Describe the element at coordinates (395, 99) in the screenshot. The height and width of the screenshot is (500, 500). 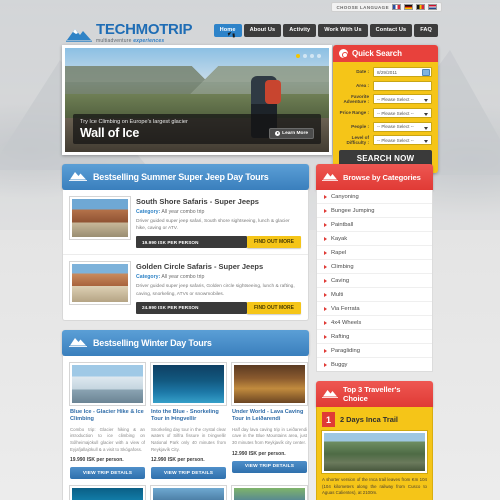
I see `favorite-adventure-value: -- Please Select --` at that location.